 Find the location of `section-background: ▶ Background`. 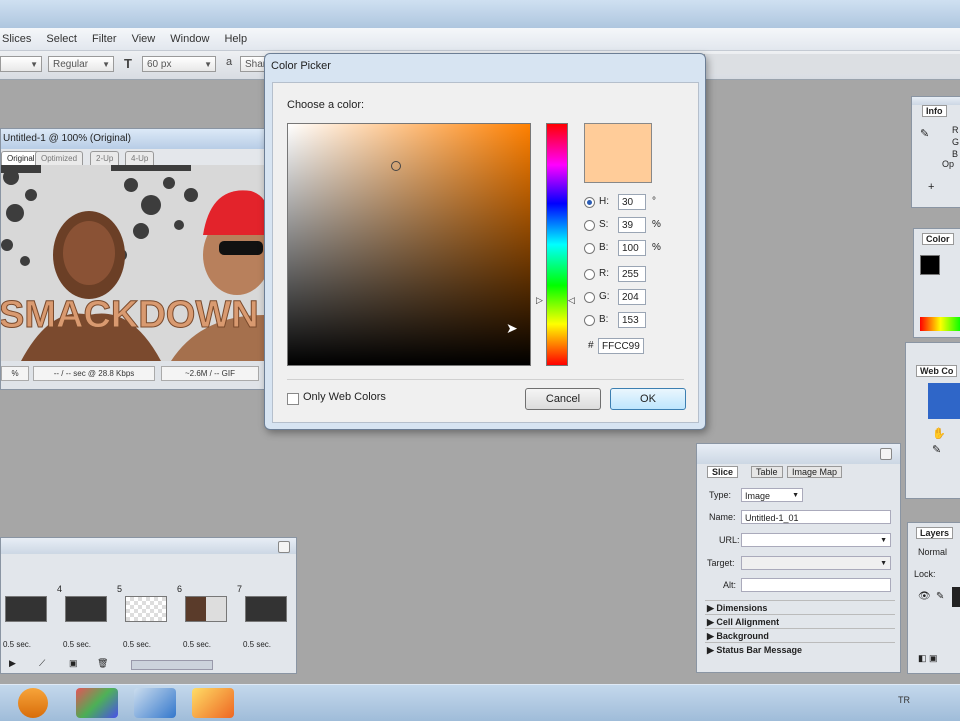

section-background: ▶ Background is located at coordinates (800, 635).